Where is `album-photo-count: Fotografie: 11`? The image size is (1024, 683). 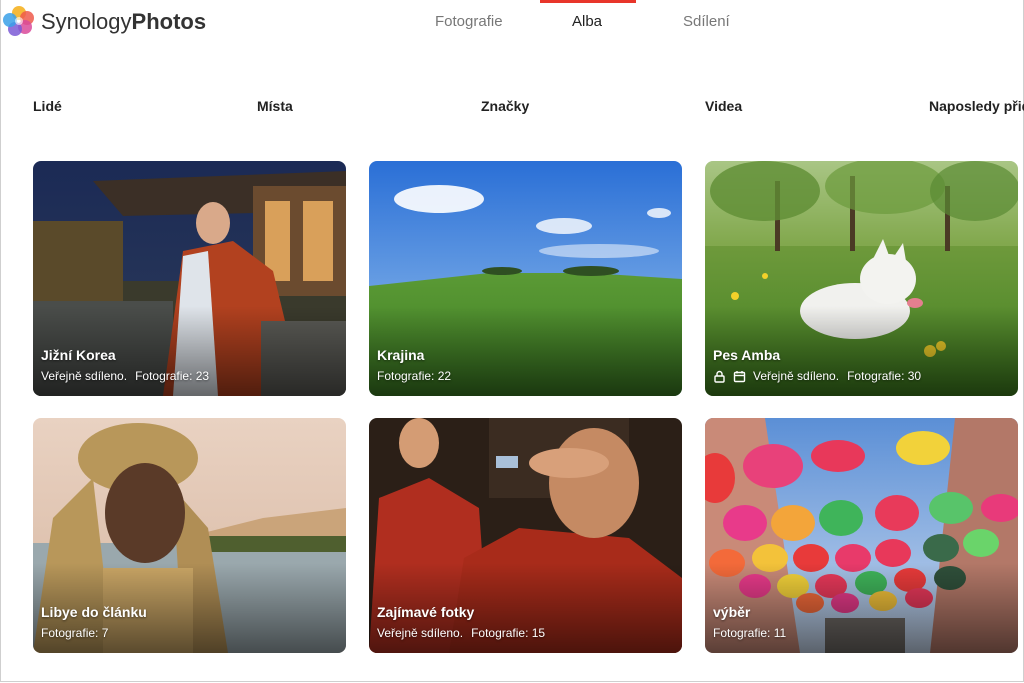 album-photo-count: Fotografie: 11 is located at coordinates (750, 633).